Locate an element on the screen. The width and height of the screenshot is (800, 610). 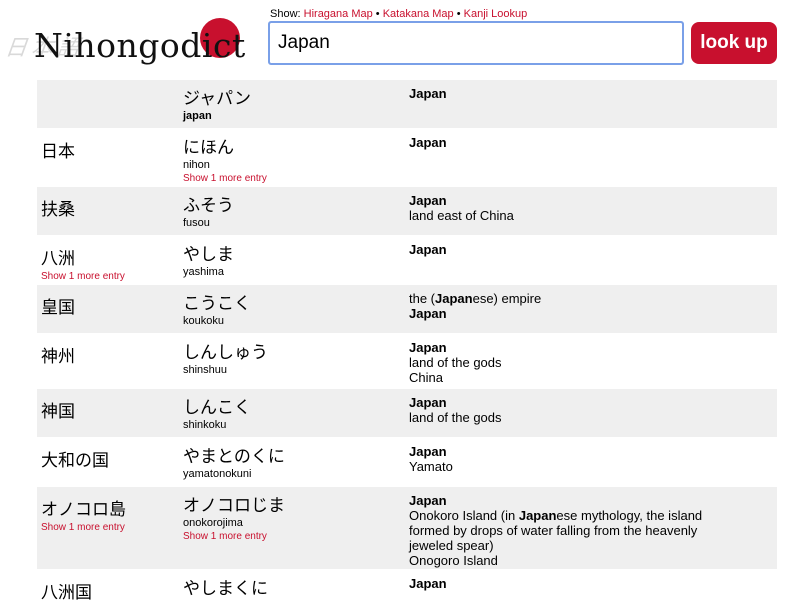
logo-text: Nihongodict is located at coordinates (140, 45).